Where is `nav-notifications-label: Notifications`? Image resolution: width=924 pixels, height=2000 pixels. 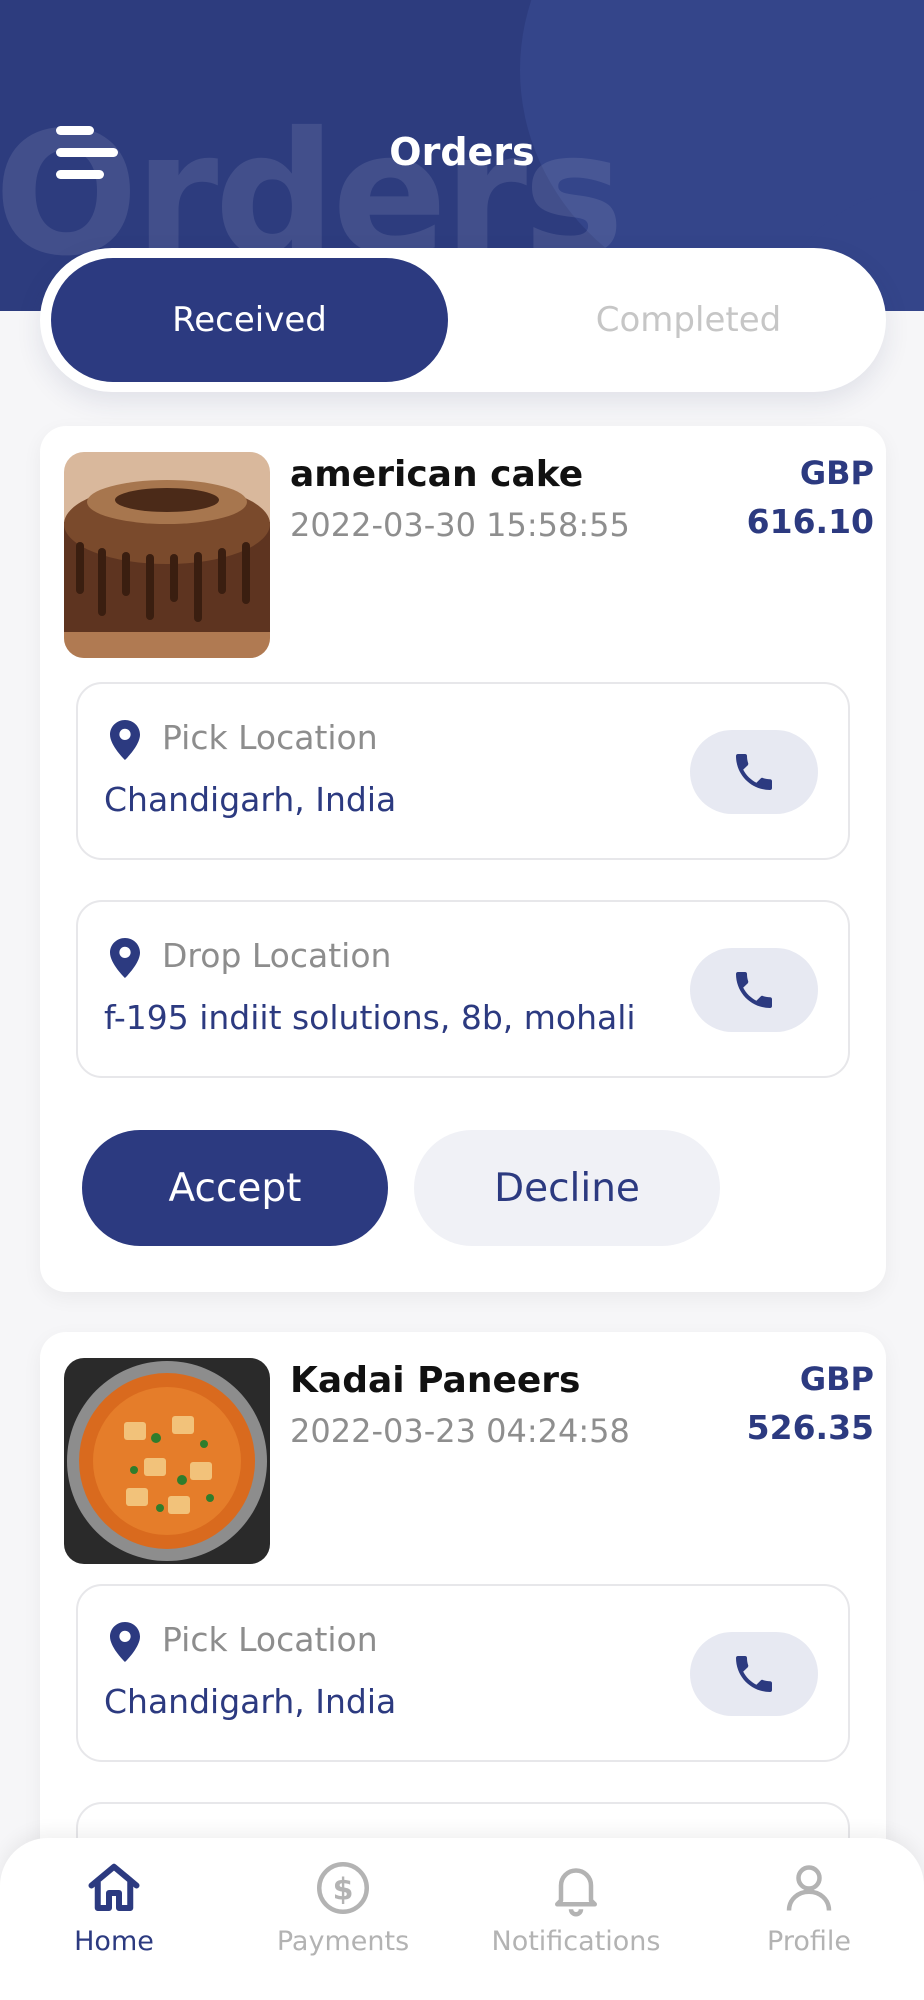
nav-notifications-label: Notifications is located at coordinates (576, 1941).